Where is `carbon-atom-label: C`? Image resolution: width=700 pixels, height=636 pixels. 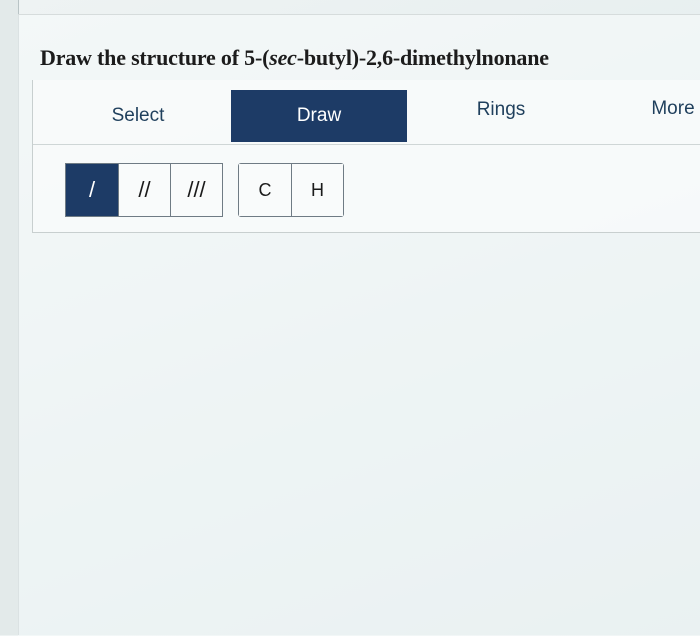
carbon-atom-label: C is located at coordinates (265, 189).